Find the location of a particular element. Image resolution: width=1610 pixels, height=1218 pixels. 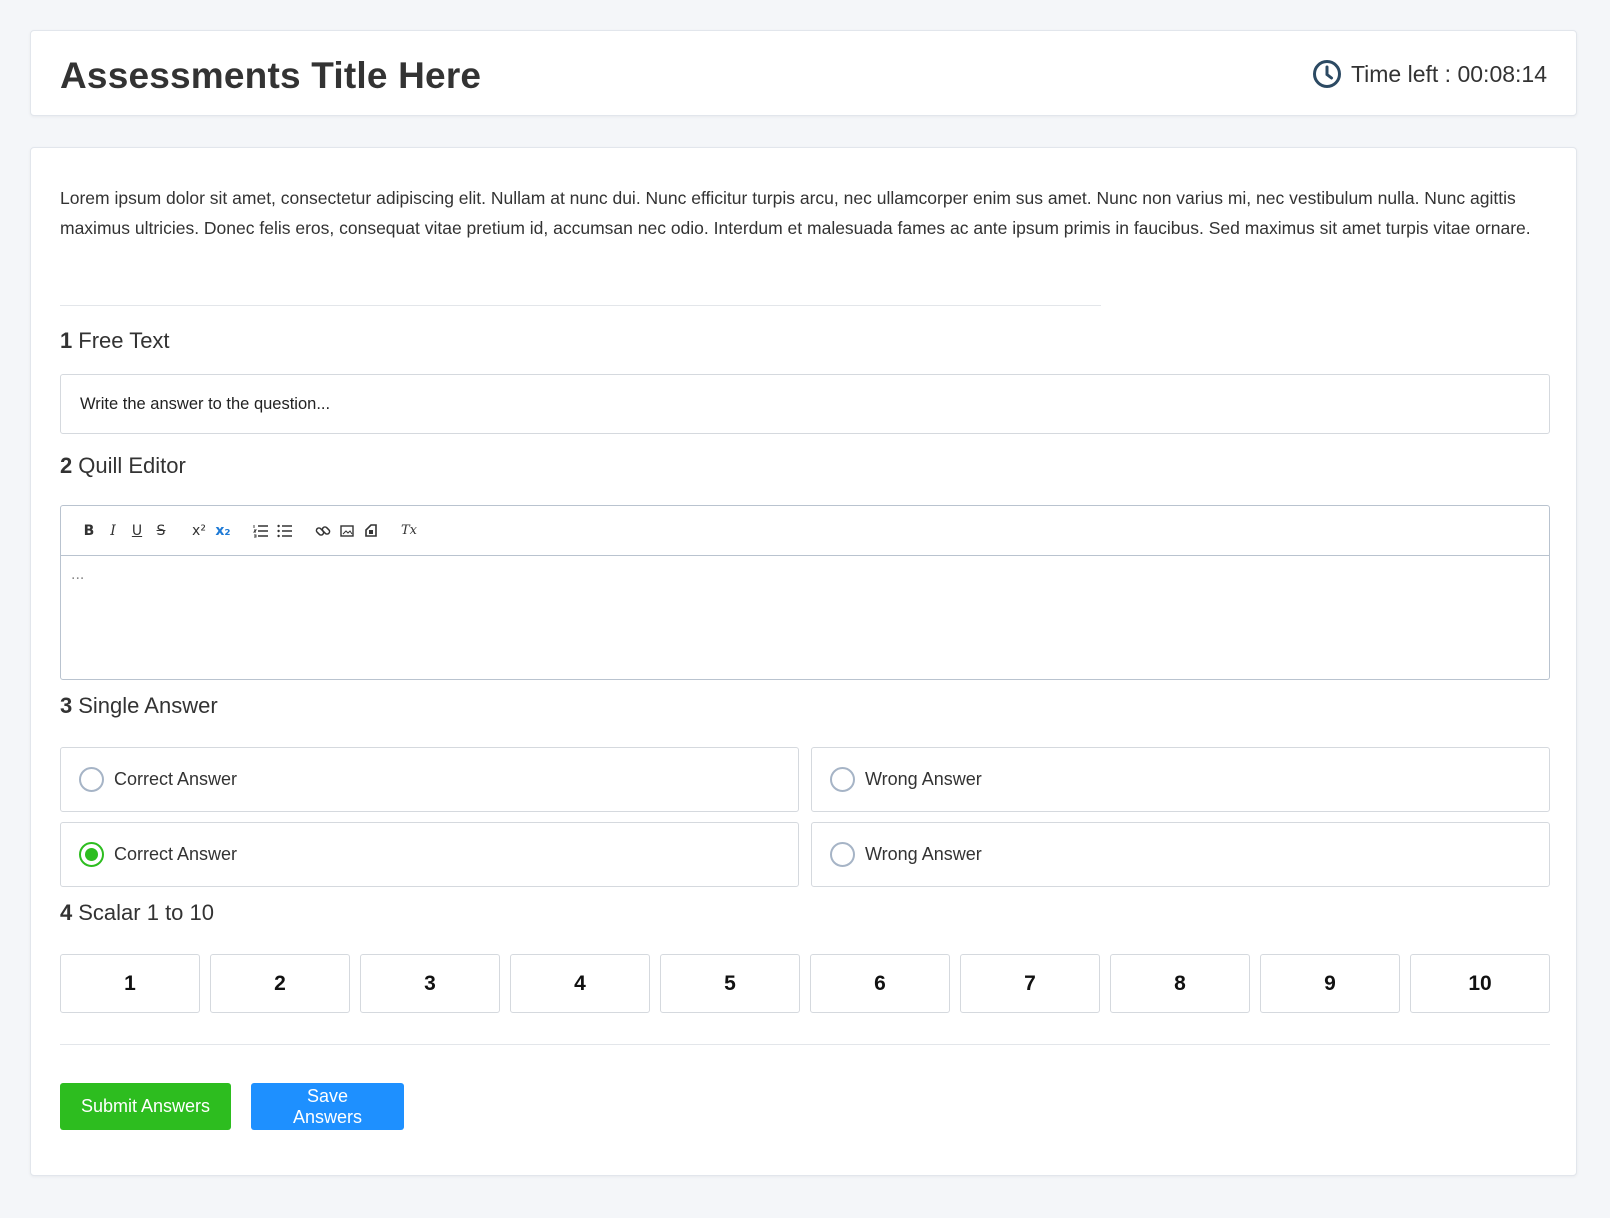

scale-button-6: 6 is located at coordinates (880, 983).